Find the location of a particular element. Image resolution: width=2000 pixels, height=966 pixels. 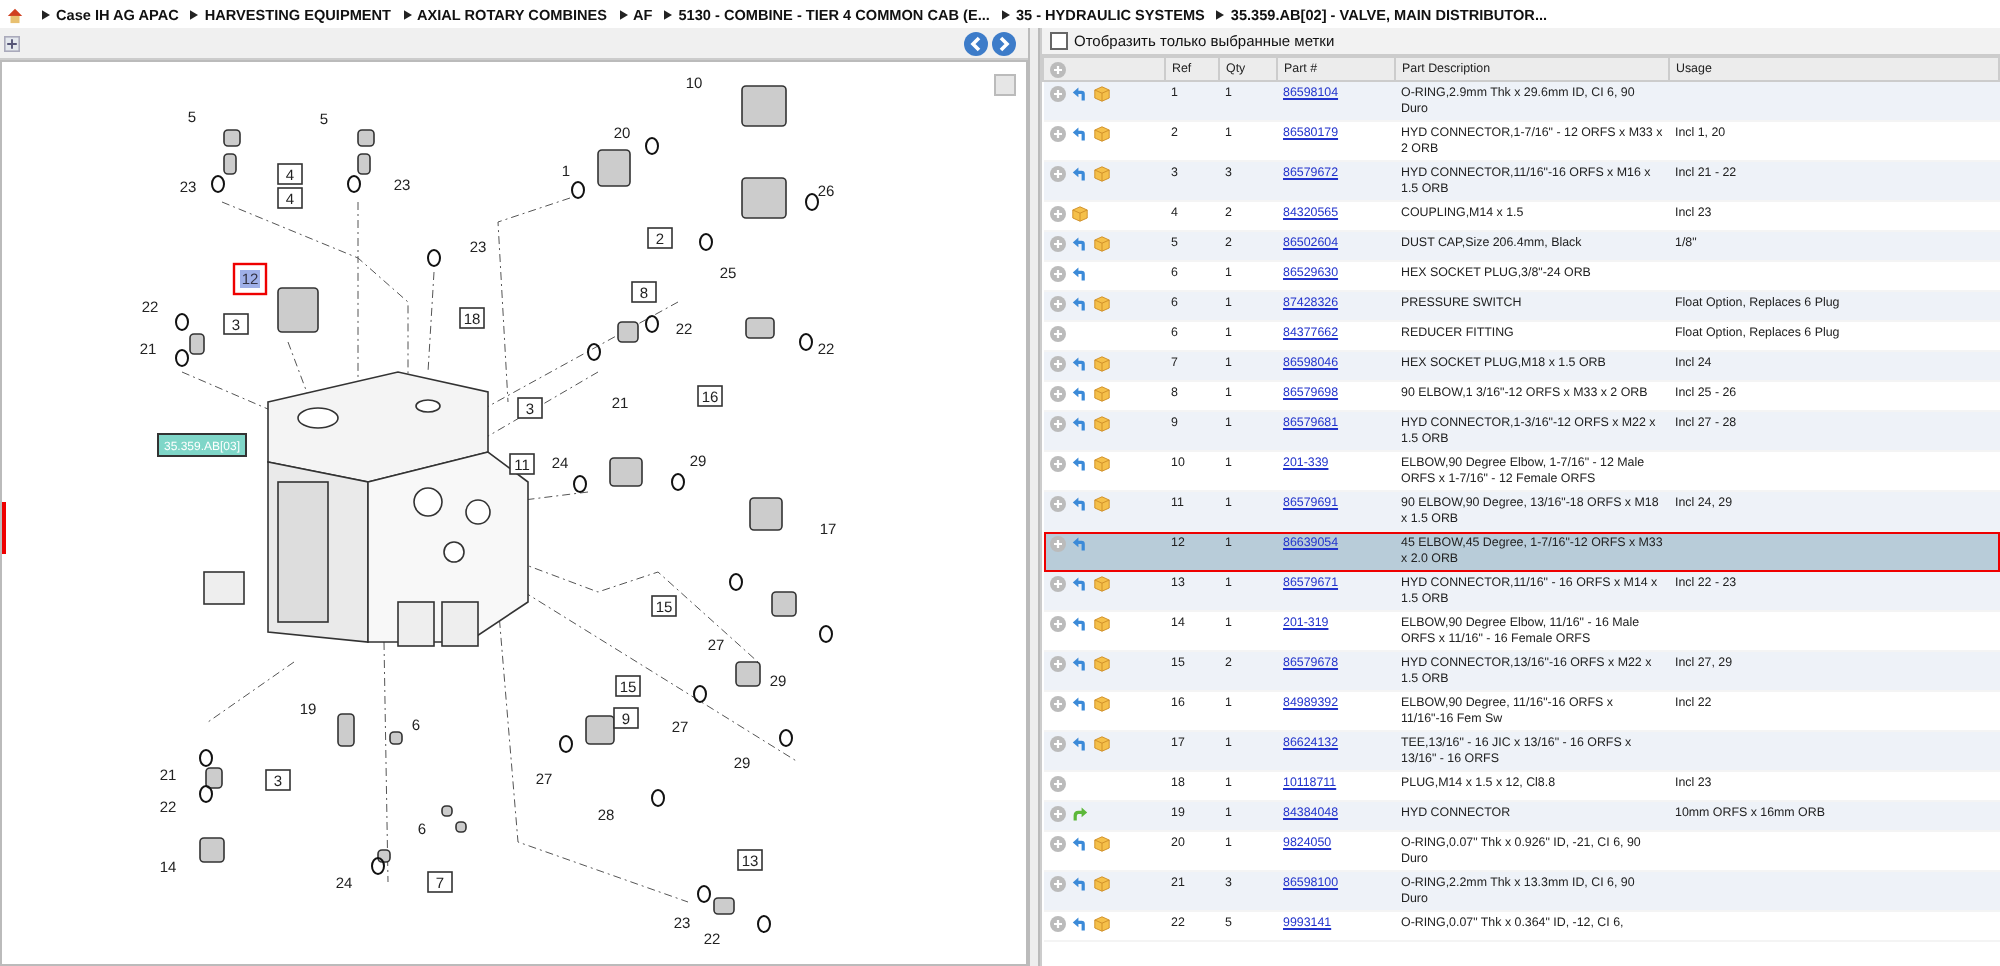

zoom-button is located at coordinates (1005, 85).